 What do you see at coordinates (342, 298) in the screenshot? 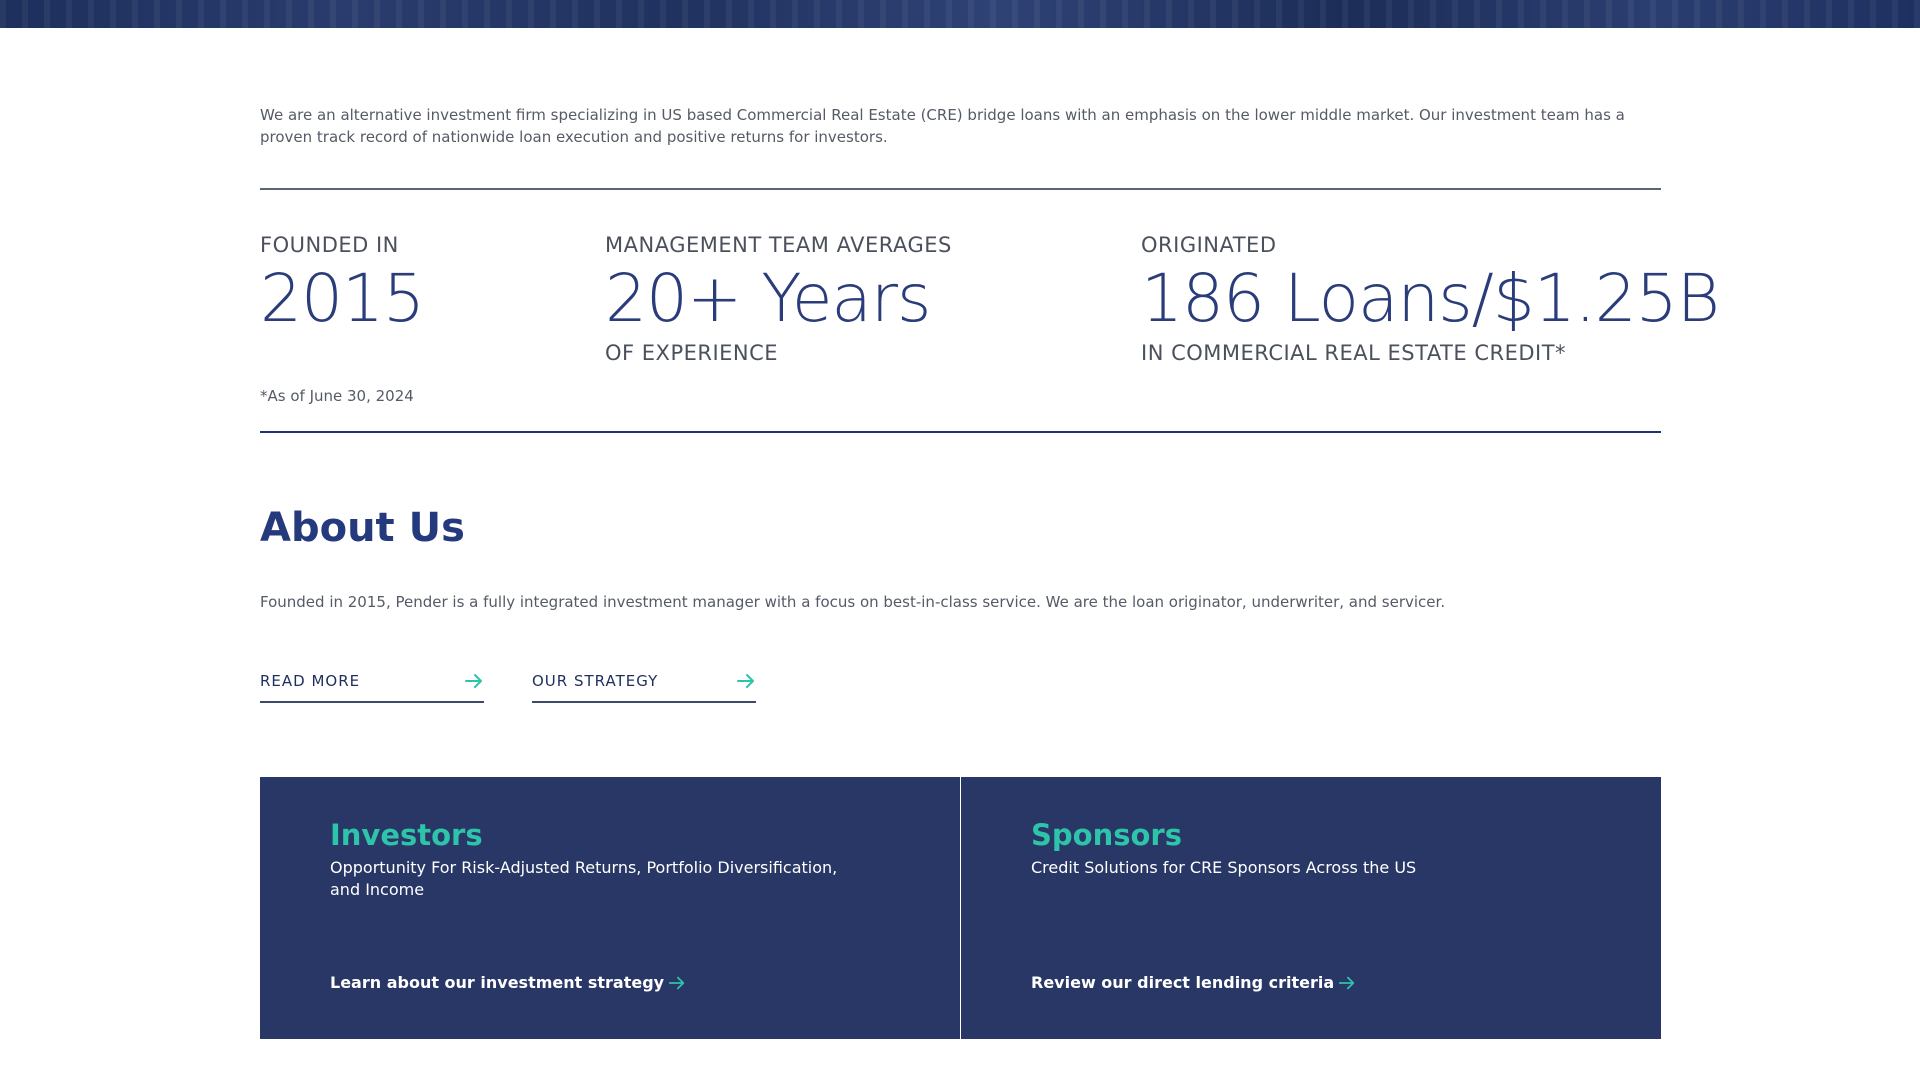
I see `stat-value: 2015` at bounding box center [342, 298].